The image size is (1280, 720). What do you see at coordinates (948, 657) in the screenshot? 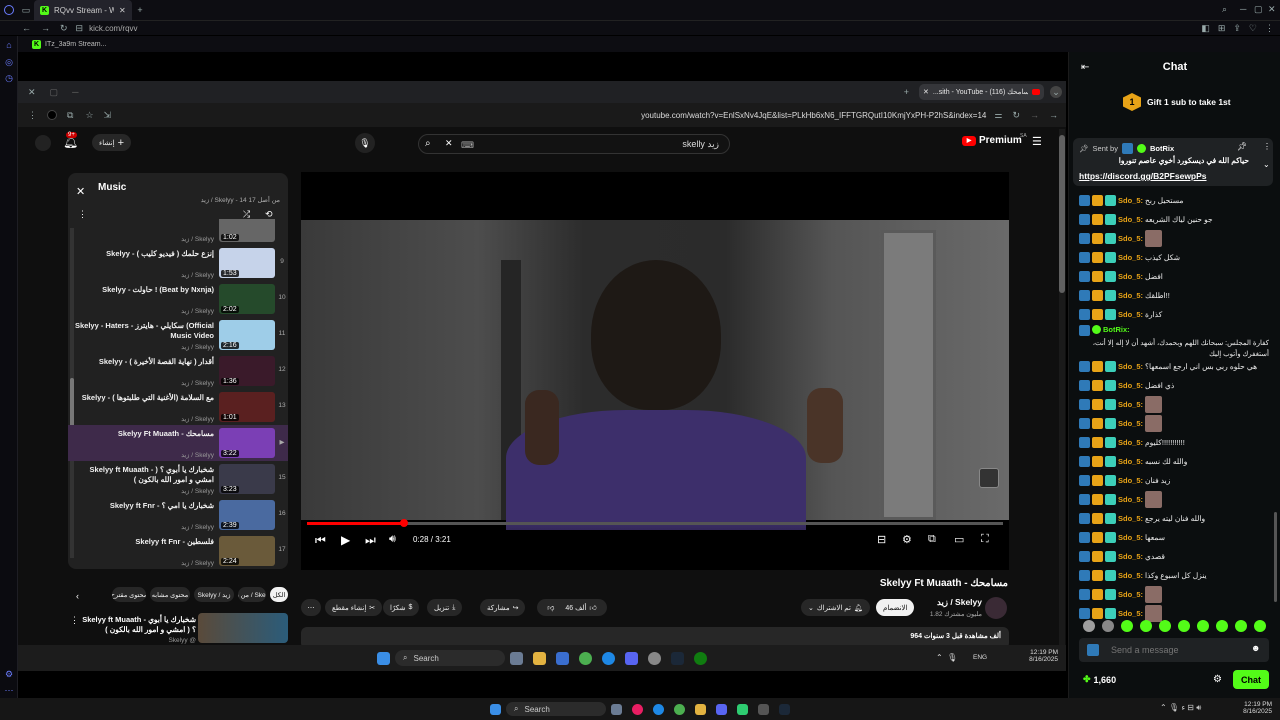
I see `tray-icons: ⌃ 🎙︎` at bounding box center [948, 657].